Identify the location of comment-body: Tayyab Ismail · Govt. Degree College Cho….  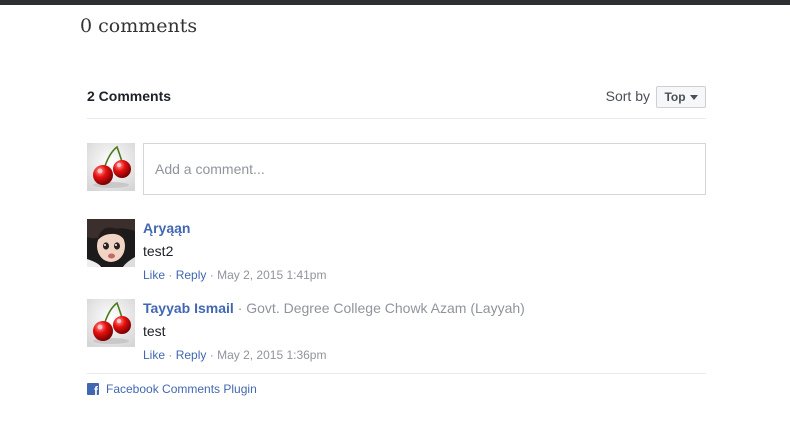
(424, 331).